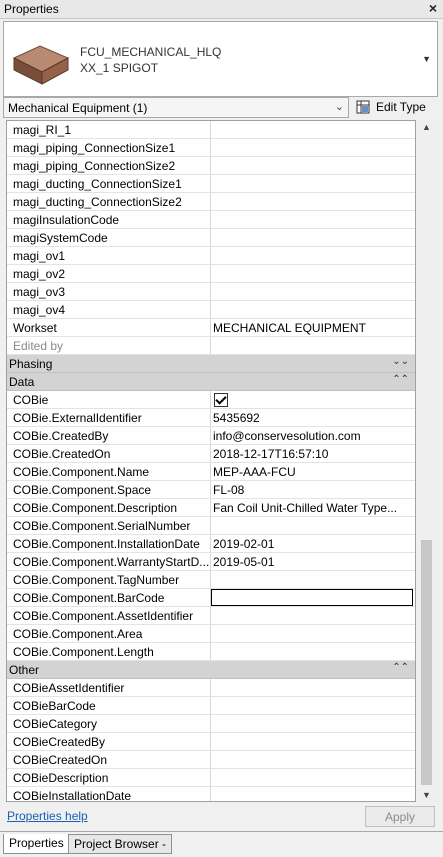 The image size is (443, 857). Describe the element at coordinates (81, 472) in the screenshot. I see `property-name: COBie.Component.Name` at that location.